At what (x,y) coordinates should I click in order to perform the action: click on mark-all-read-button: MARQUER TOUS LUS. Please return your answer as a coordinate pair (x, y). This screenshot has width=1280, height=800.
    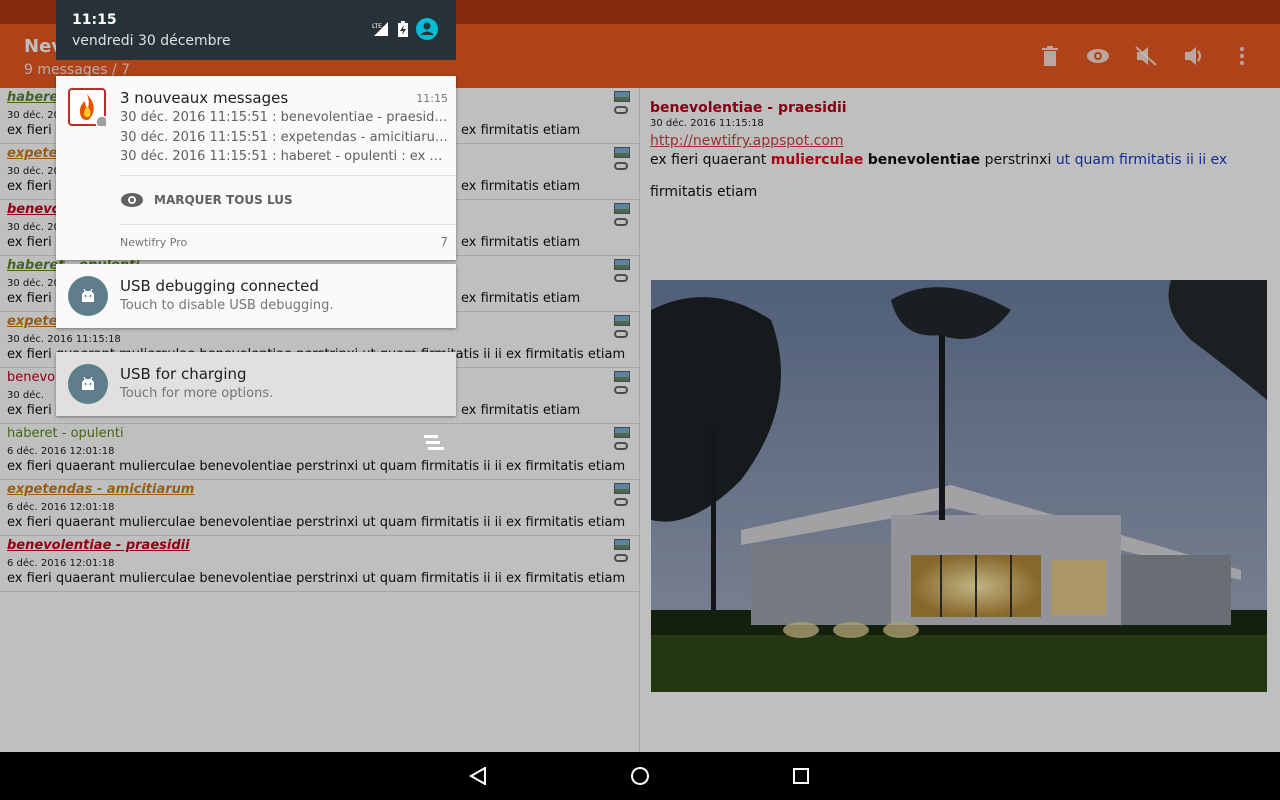
    Looking at the image, I should click on (206, 200).